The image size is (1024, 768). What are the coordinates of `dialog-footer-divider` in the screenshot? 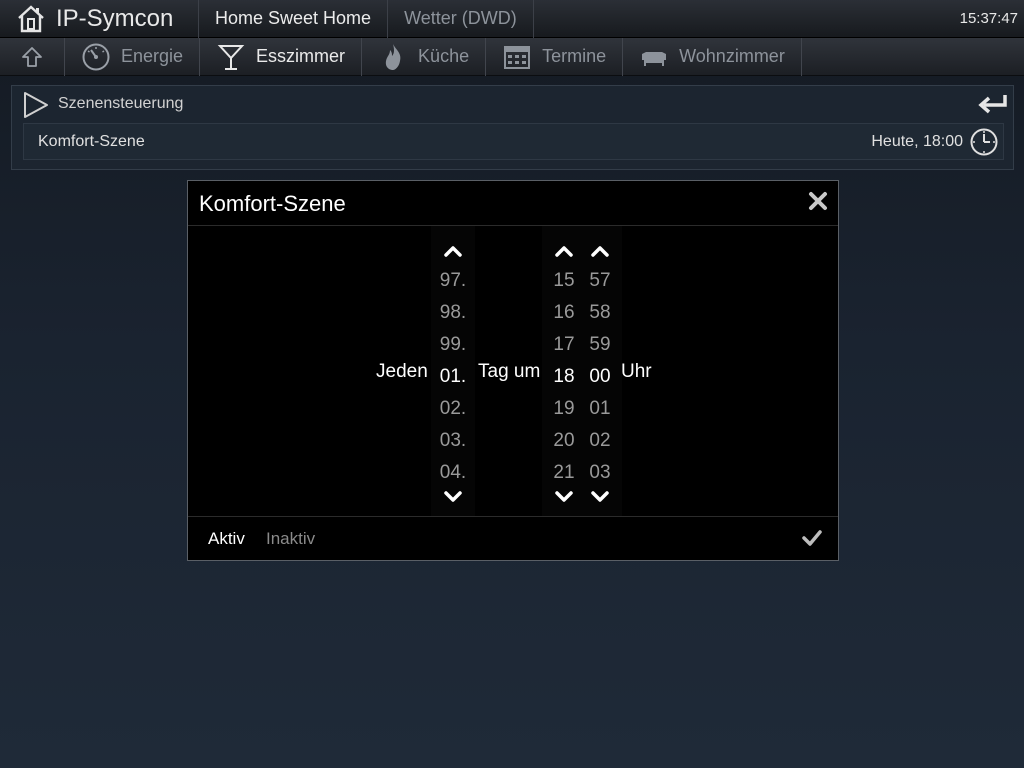 It's located at (513, 516).